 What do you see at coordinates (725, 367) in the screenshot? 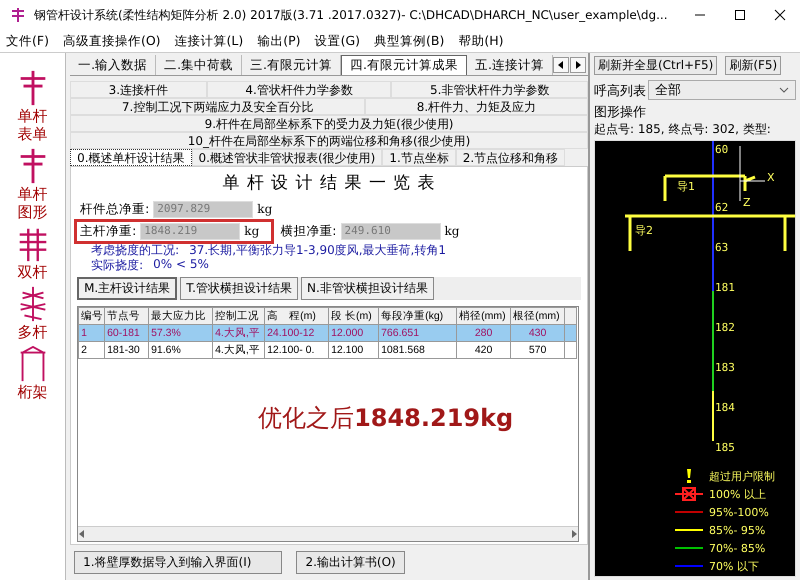
I see `node-label: 183` at bounding box center [725, 367].